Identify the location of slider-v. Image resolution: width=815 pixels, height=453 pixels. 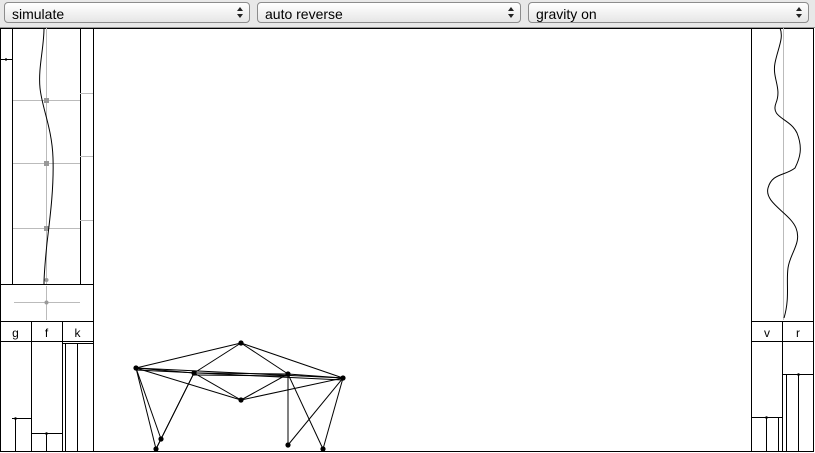
(767, 434).